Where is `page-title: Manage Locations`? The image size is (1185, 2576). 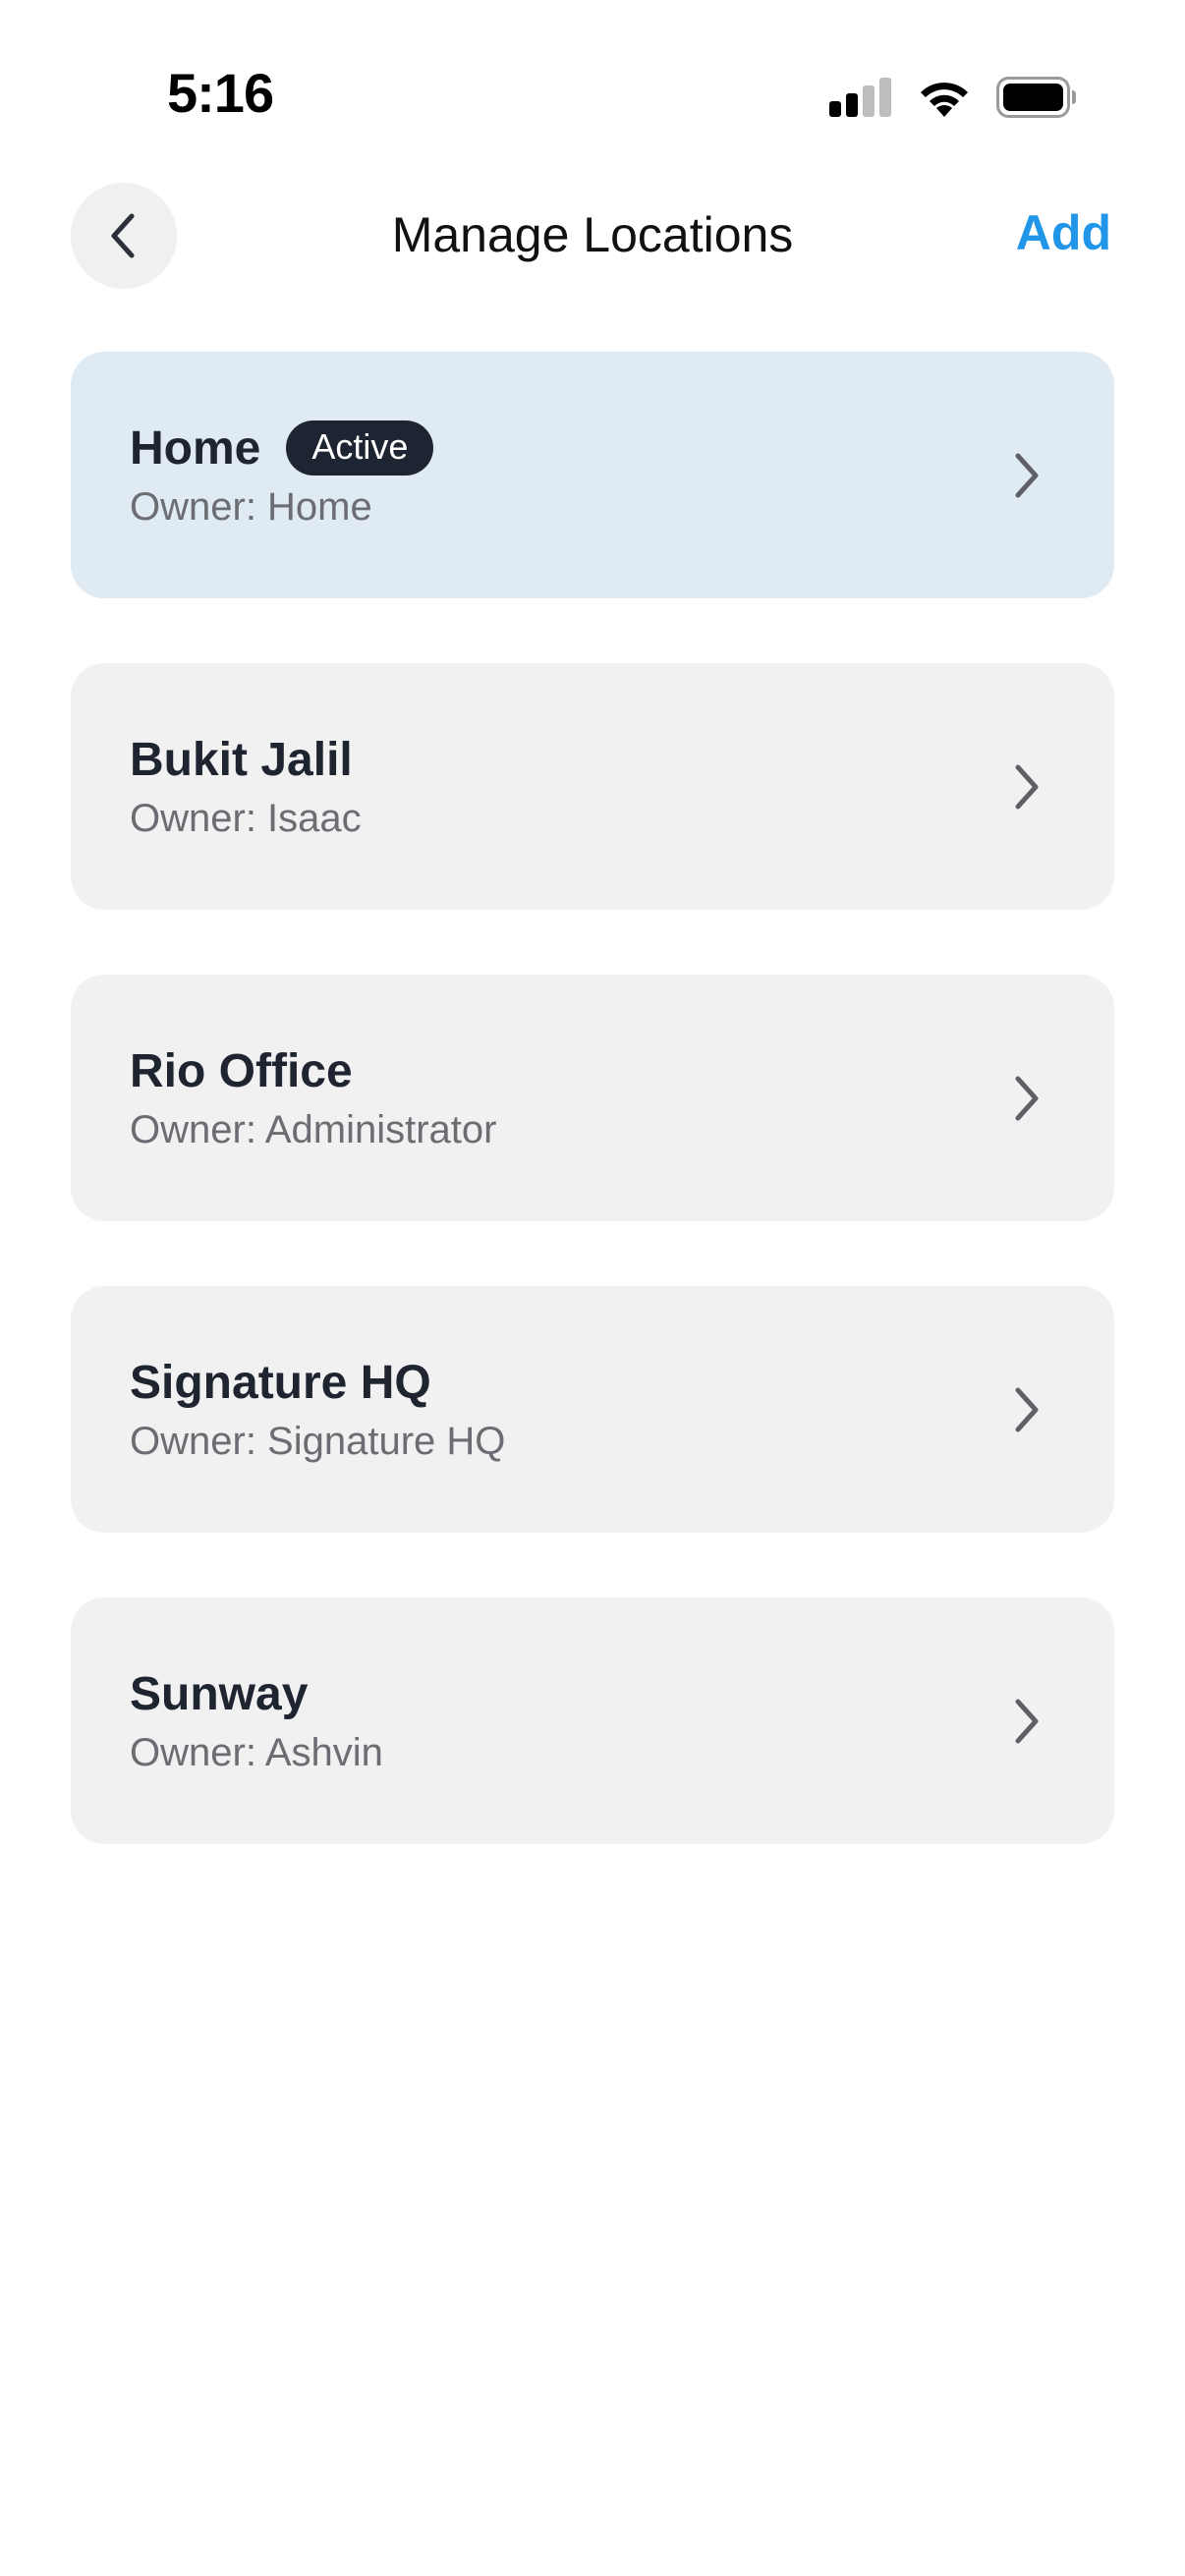
page-title: Manage Locations is located at coordinates (592, 234).